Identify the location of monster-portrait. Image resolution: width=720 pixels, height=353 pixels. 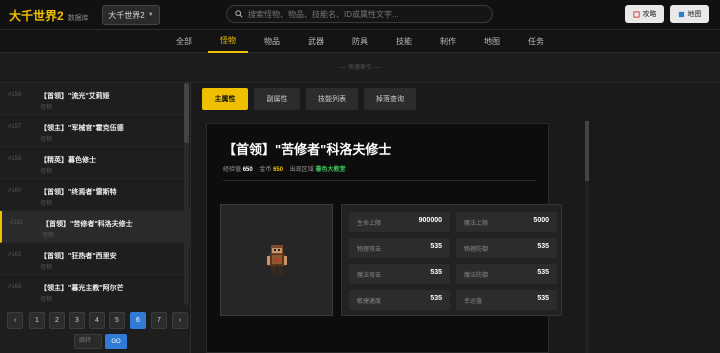
(276, 260).